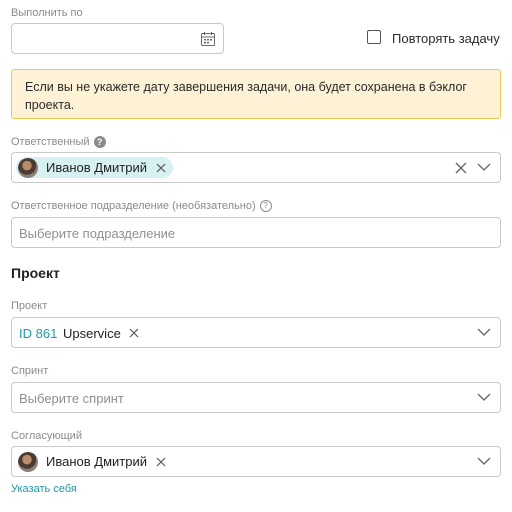 The height and width of the screenshot is (512, 512). I want to click on department-select: Выберите подразделение, so click(256, 232).